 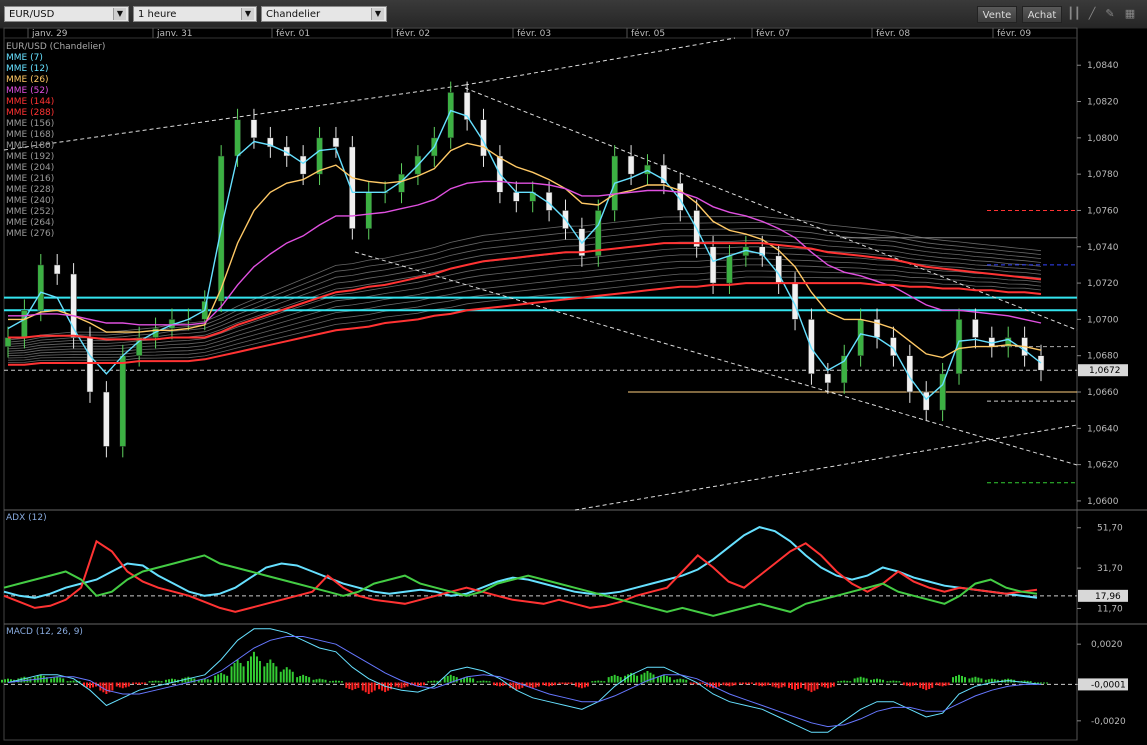 I want to click on adx-value-label: 17,96, so click(x=1108, y=597).